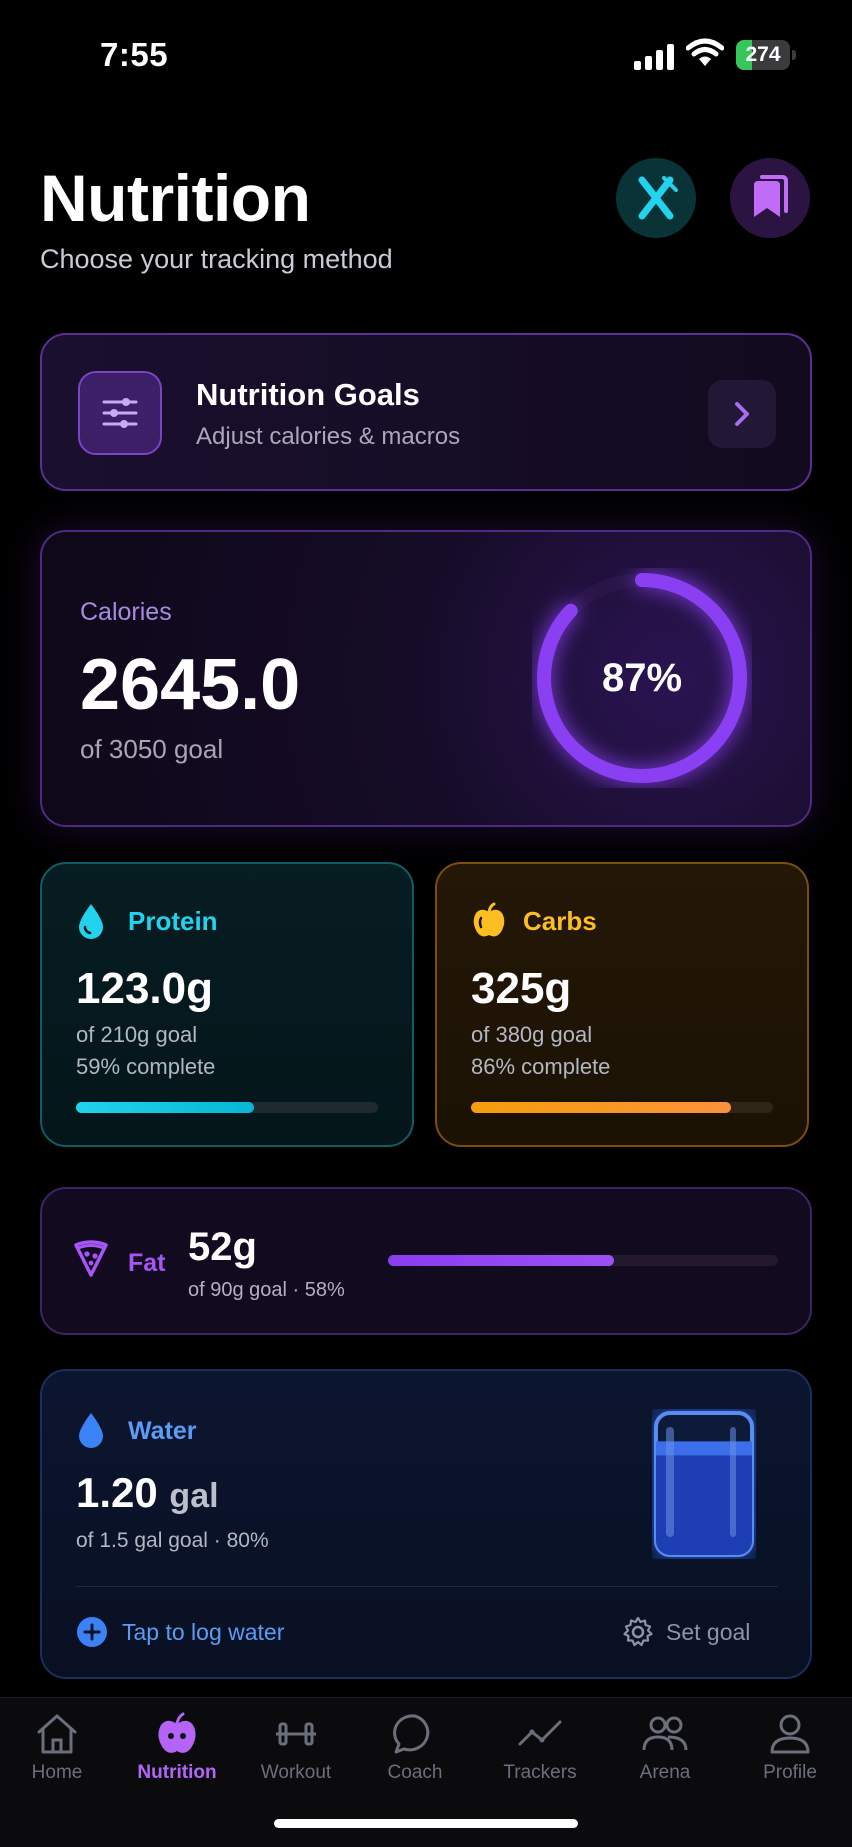  What do you see at coordinates (137, 1034) in the screenshot?
I see `protein-goal: of 210g goal` at bounding box center [137, 1034].